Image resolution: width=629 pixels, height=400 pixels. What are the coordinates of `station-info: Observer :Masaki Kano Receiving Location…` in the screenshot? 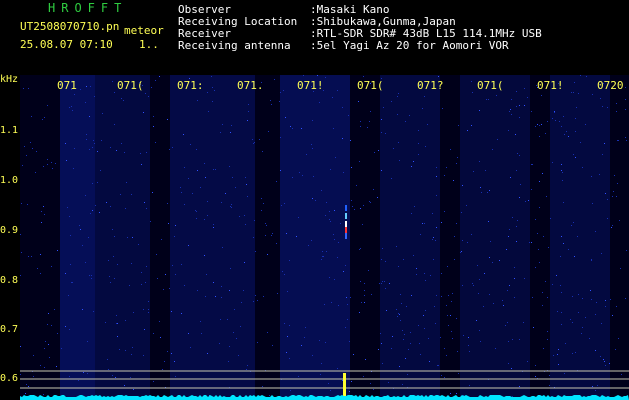 It's located at (360, 28).